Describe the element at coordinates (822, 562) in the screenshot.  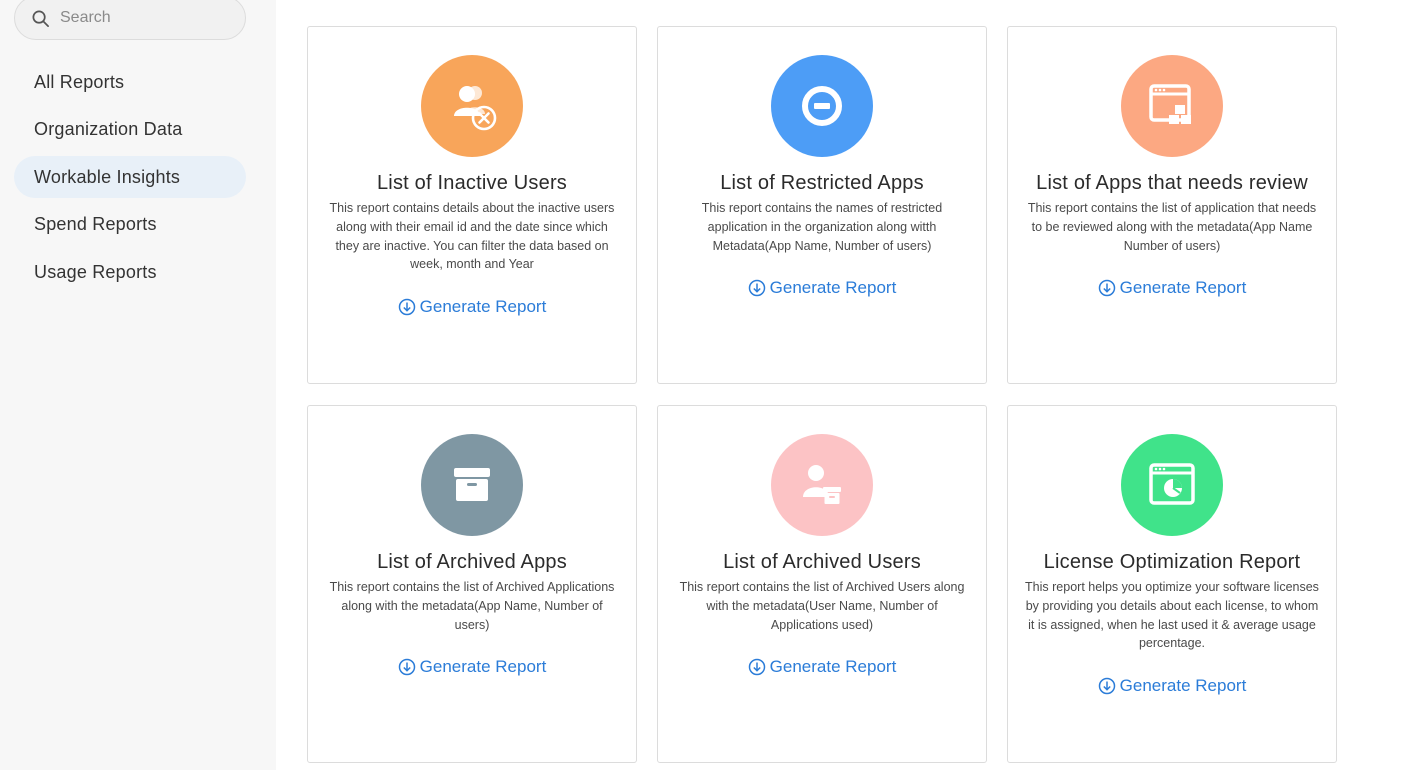
I see `report-title: List of Archived Users` at that location.